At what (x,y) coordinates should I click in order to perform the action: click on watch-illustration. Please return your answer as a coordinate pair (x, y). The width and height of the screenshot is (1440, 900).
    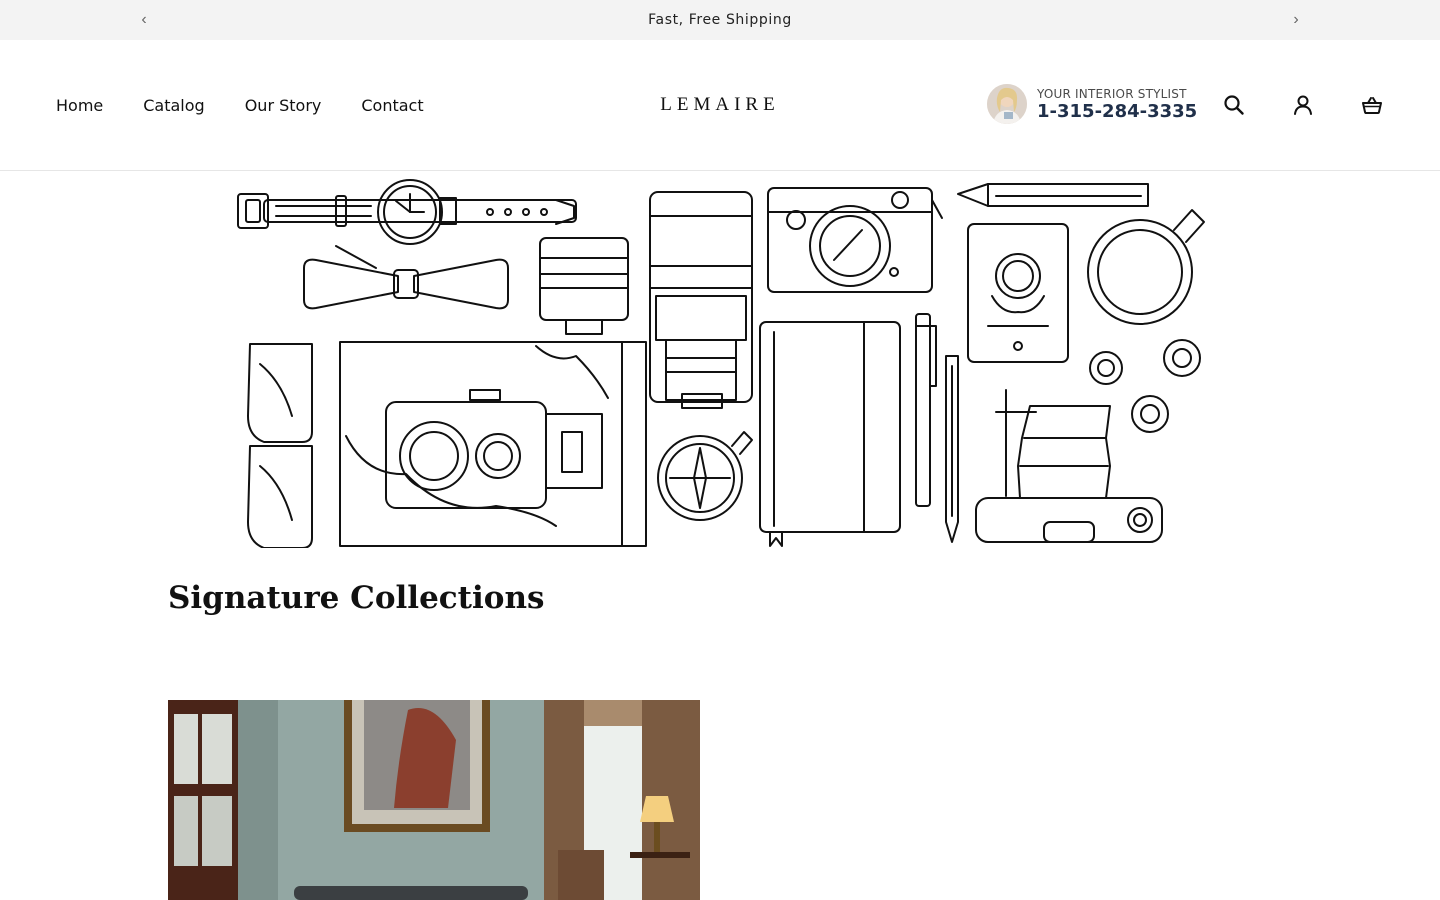
    Looking at the image, I should click on (407, 212).